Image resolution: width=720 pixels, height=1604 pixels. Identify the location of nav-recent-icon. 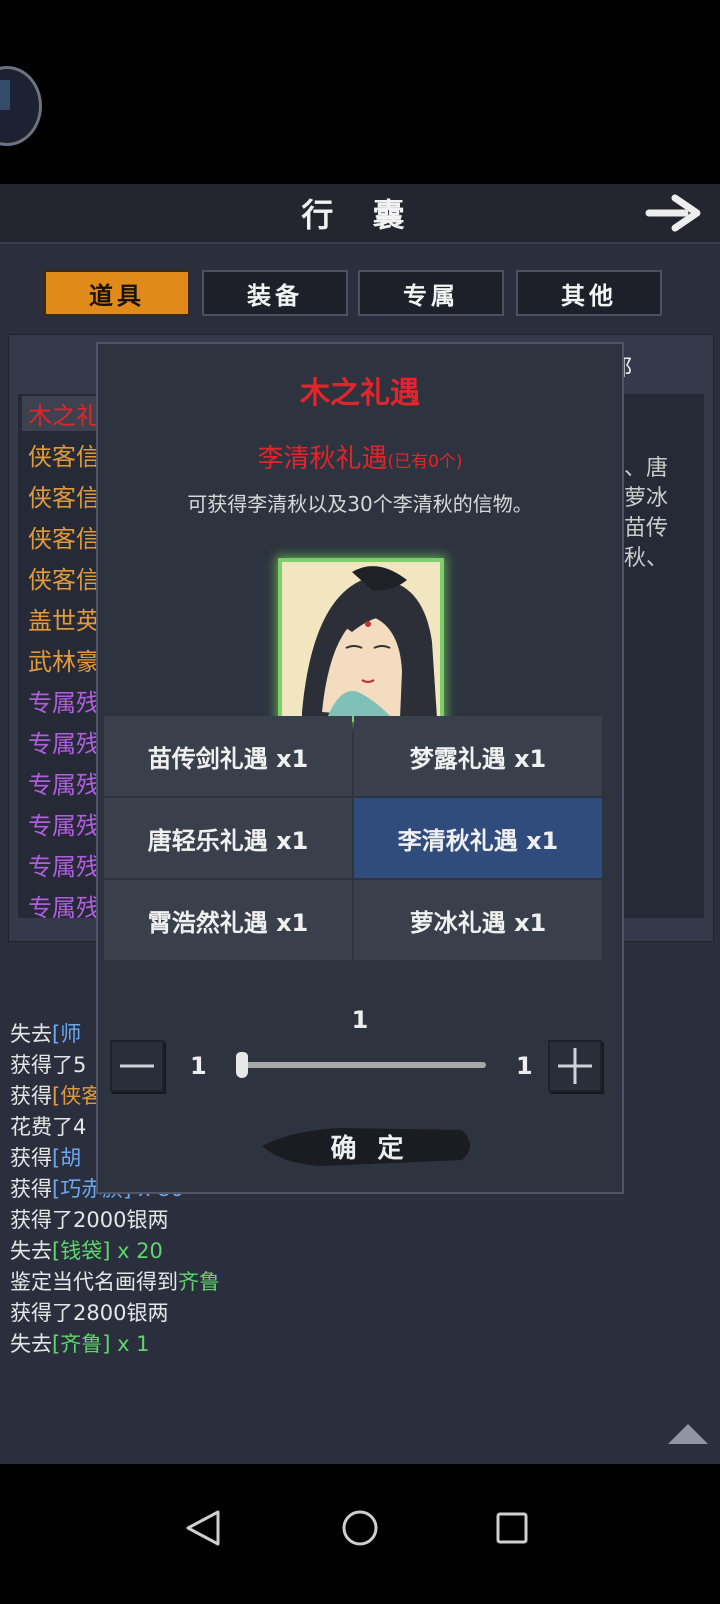
(512, 1528).